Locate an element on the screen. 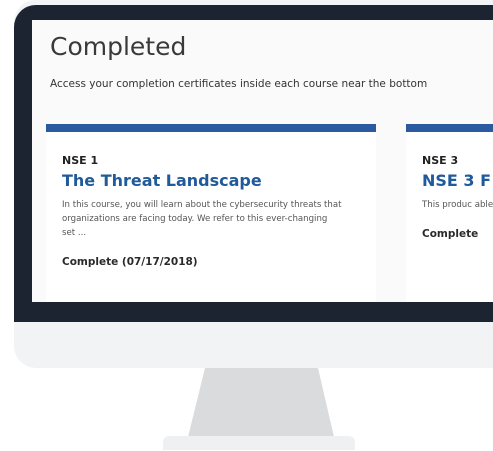  monitor-base is located at coordinates (259, 443).